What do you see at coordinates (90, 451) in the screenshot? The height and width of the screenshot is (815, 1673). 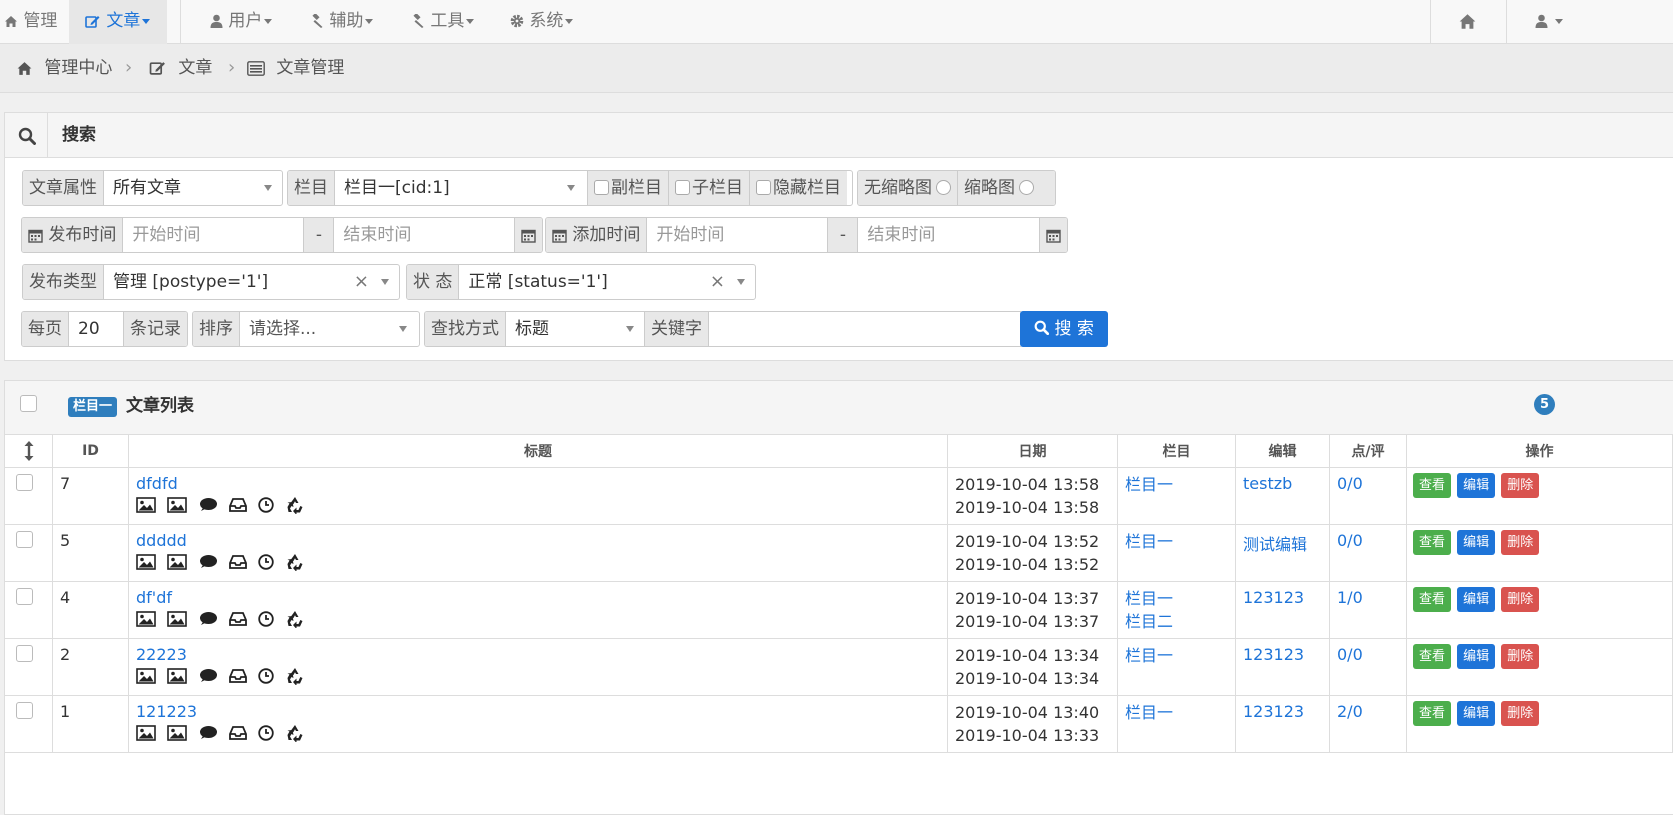 I see `id-header: ID` at bounding box center [90, 451].